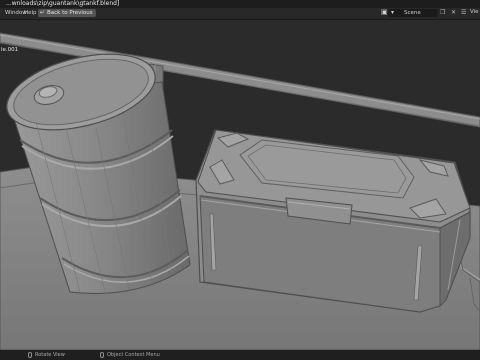  What do you see at coordinates (63, 3) in the screenshot?
I see `window-title: ...wnloads\zip\guantank\gtankf.blend]` at bounding box center [63, 3].